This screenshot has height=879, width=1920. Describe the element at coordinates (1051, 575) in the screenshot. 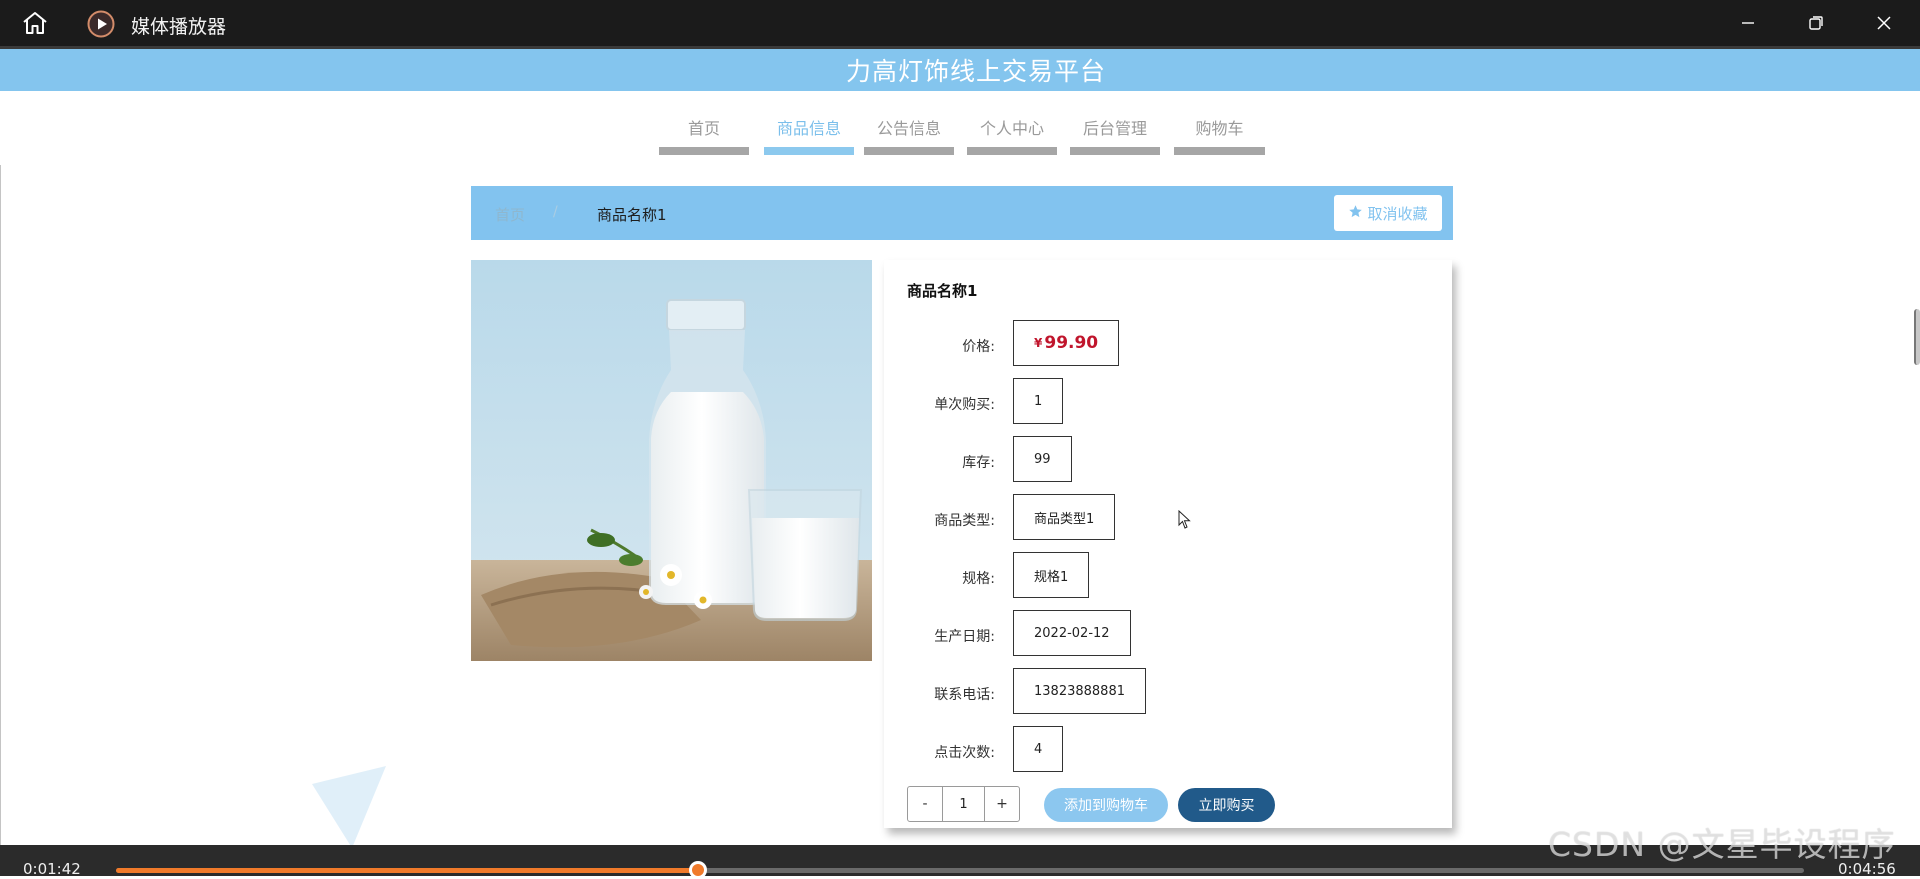

I see `spec-value: 规格1` at that location.